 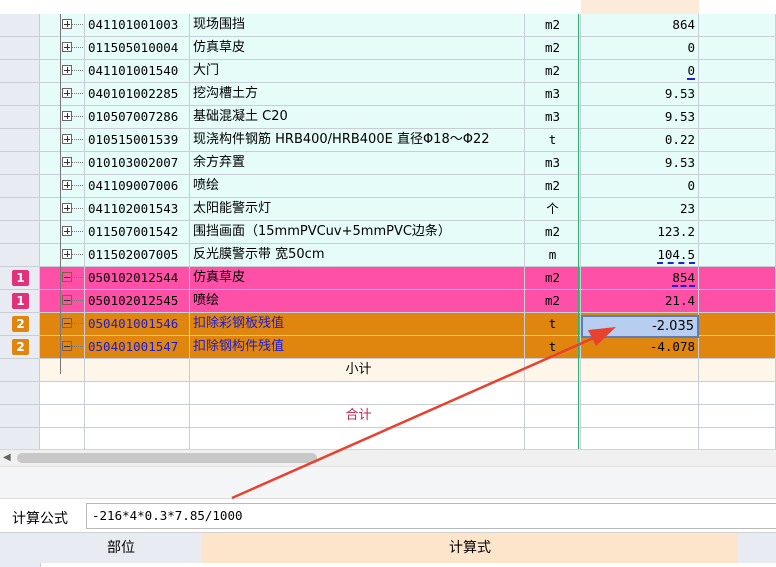 What do you see at coordinates (388, 117) in the screenshot?
I see `table-row: 010507007286 基础混凝土 C20 m3 9.53` at bounding box center [388, 117].